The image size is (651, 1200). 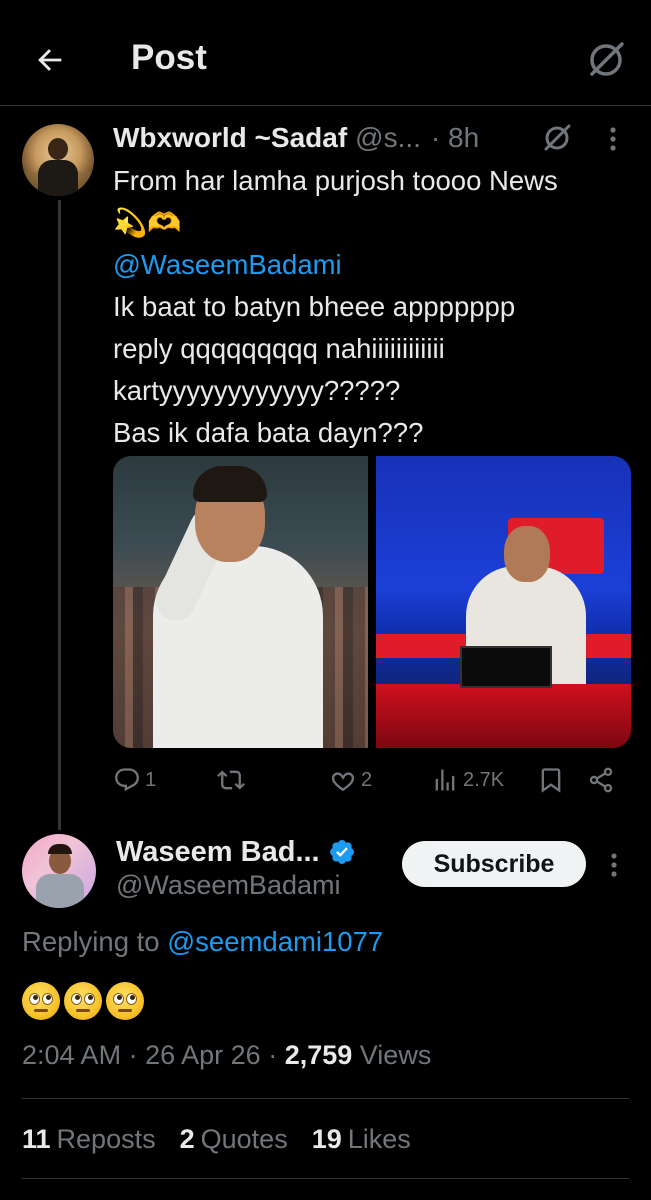 I want to click on author-name: Wbxworld ~Sadaf, so click(x=230, y=138).